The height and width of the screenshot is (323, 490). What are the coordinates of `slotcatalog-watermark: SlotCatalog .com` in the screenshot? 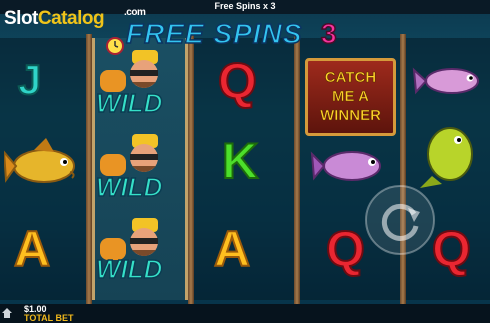 It's located at (75, 18).